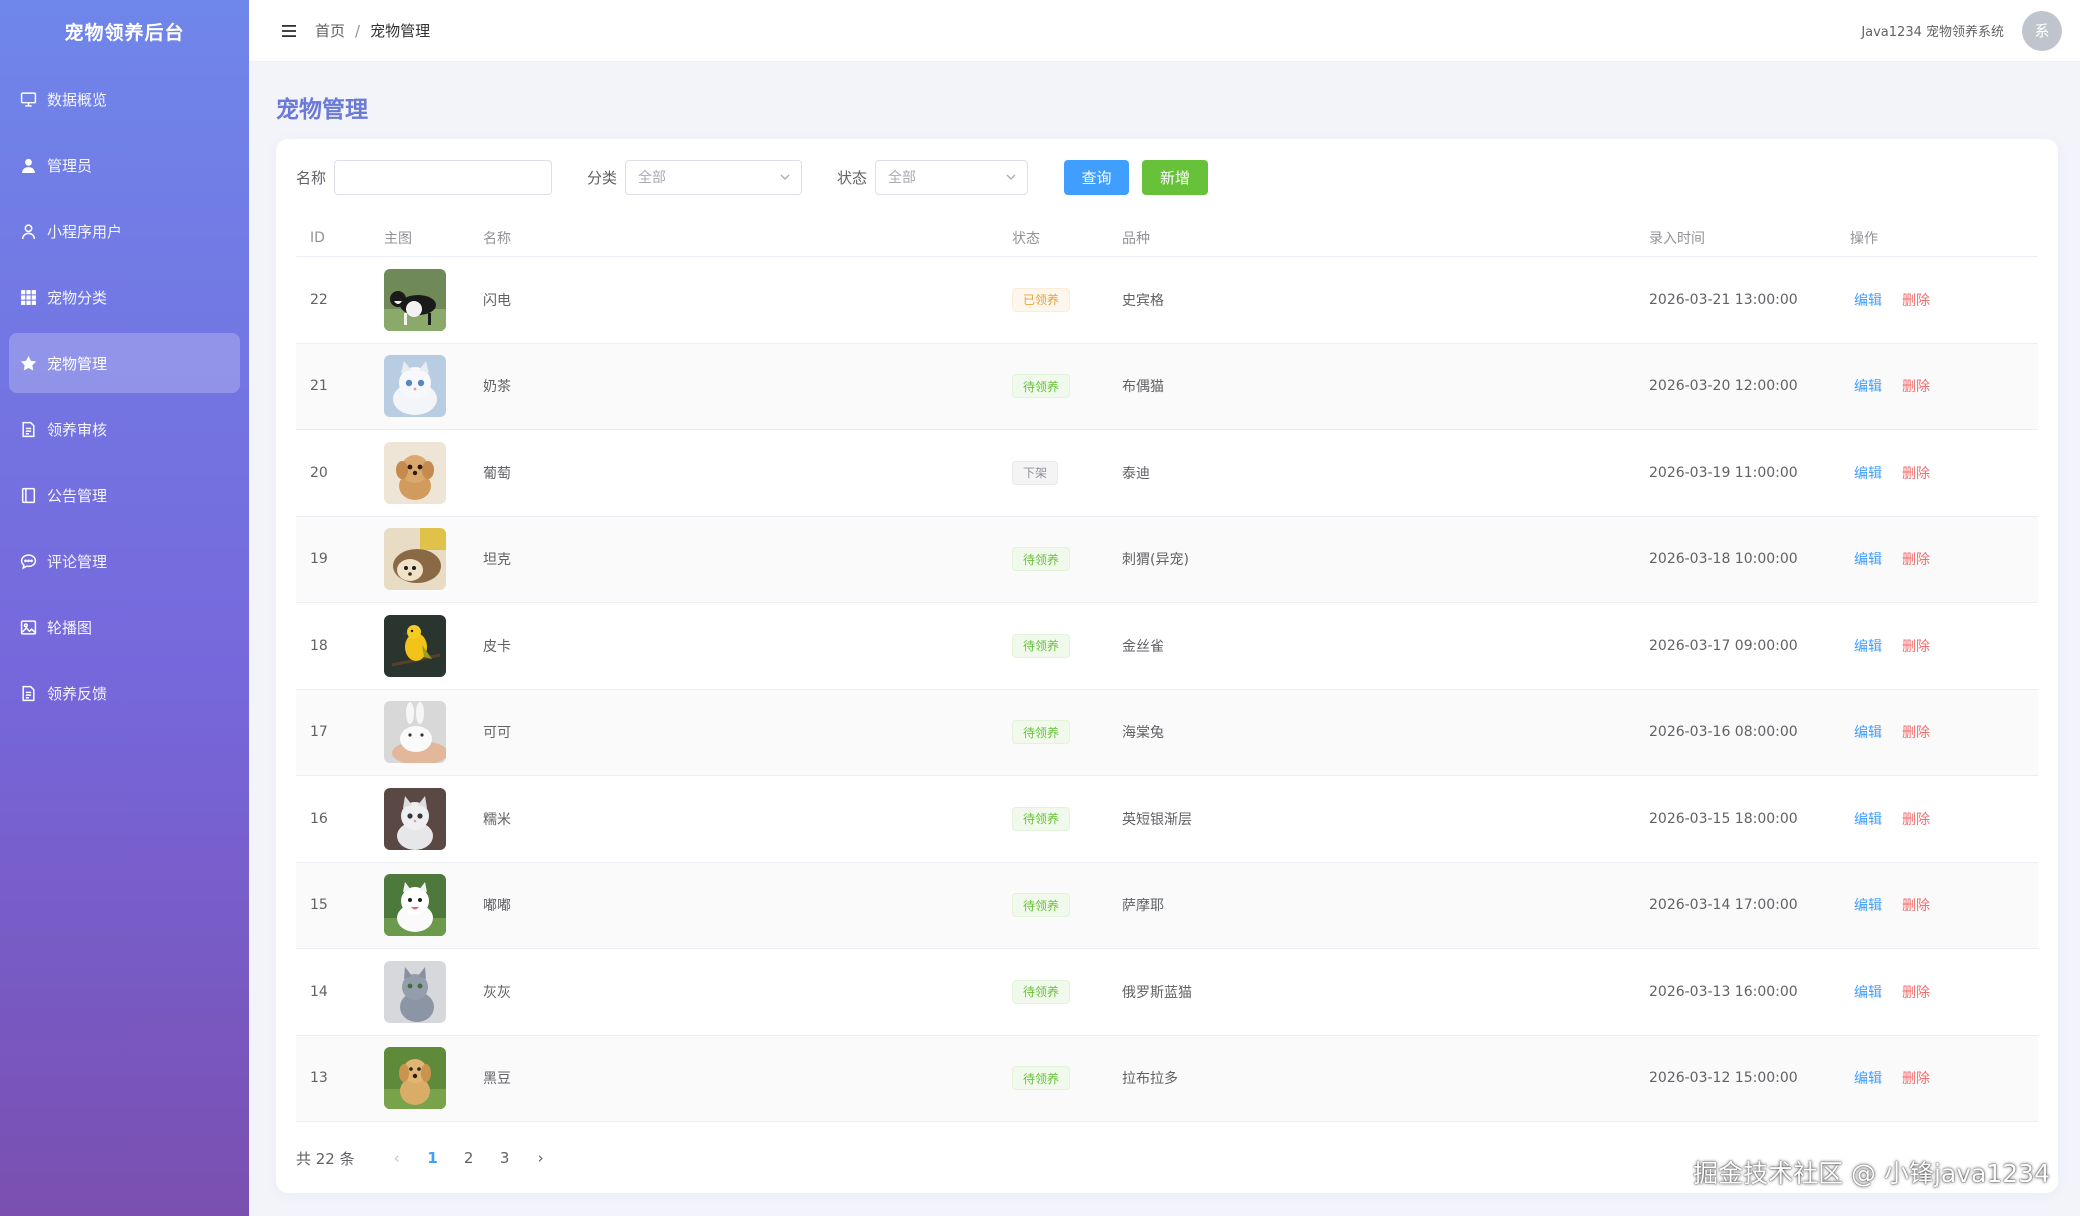 Image resolution: width=2080 pixels, height=1216 pixels. What do you see at coordinates (398, 238) in the screenshot?
I see `column-header-image: 主图` at bounding box center [398, 238].